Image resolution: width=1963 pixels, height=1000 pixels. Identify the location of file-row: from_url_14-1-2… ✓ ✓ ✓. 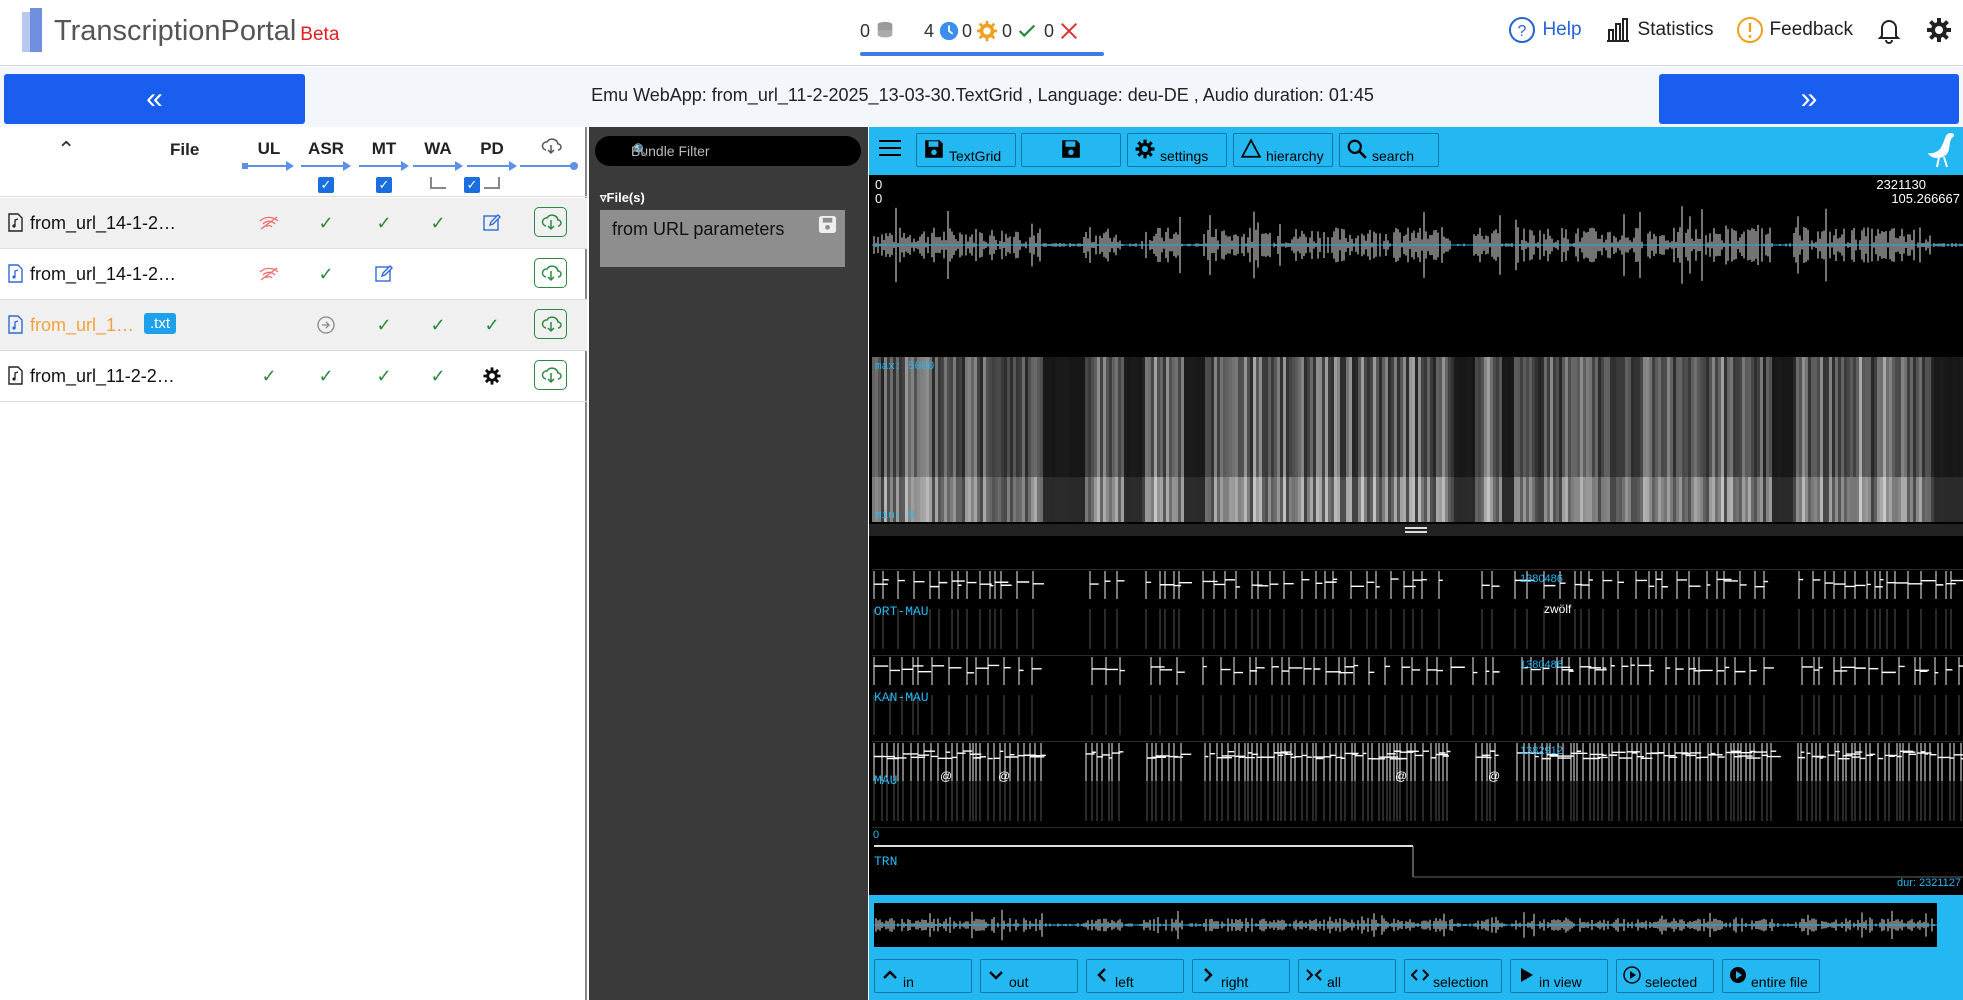
(293, 223).